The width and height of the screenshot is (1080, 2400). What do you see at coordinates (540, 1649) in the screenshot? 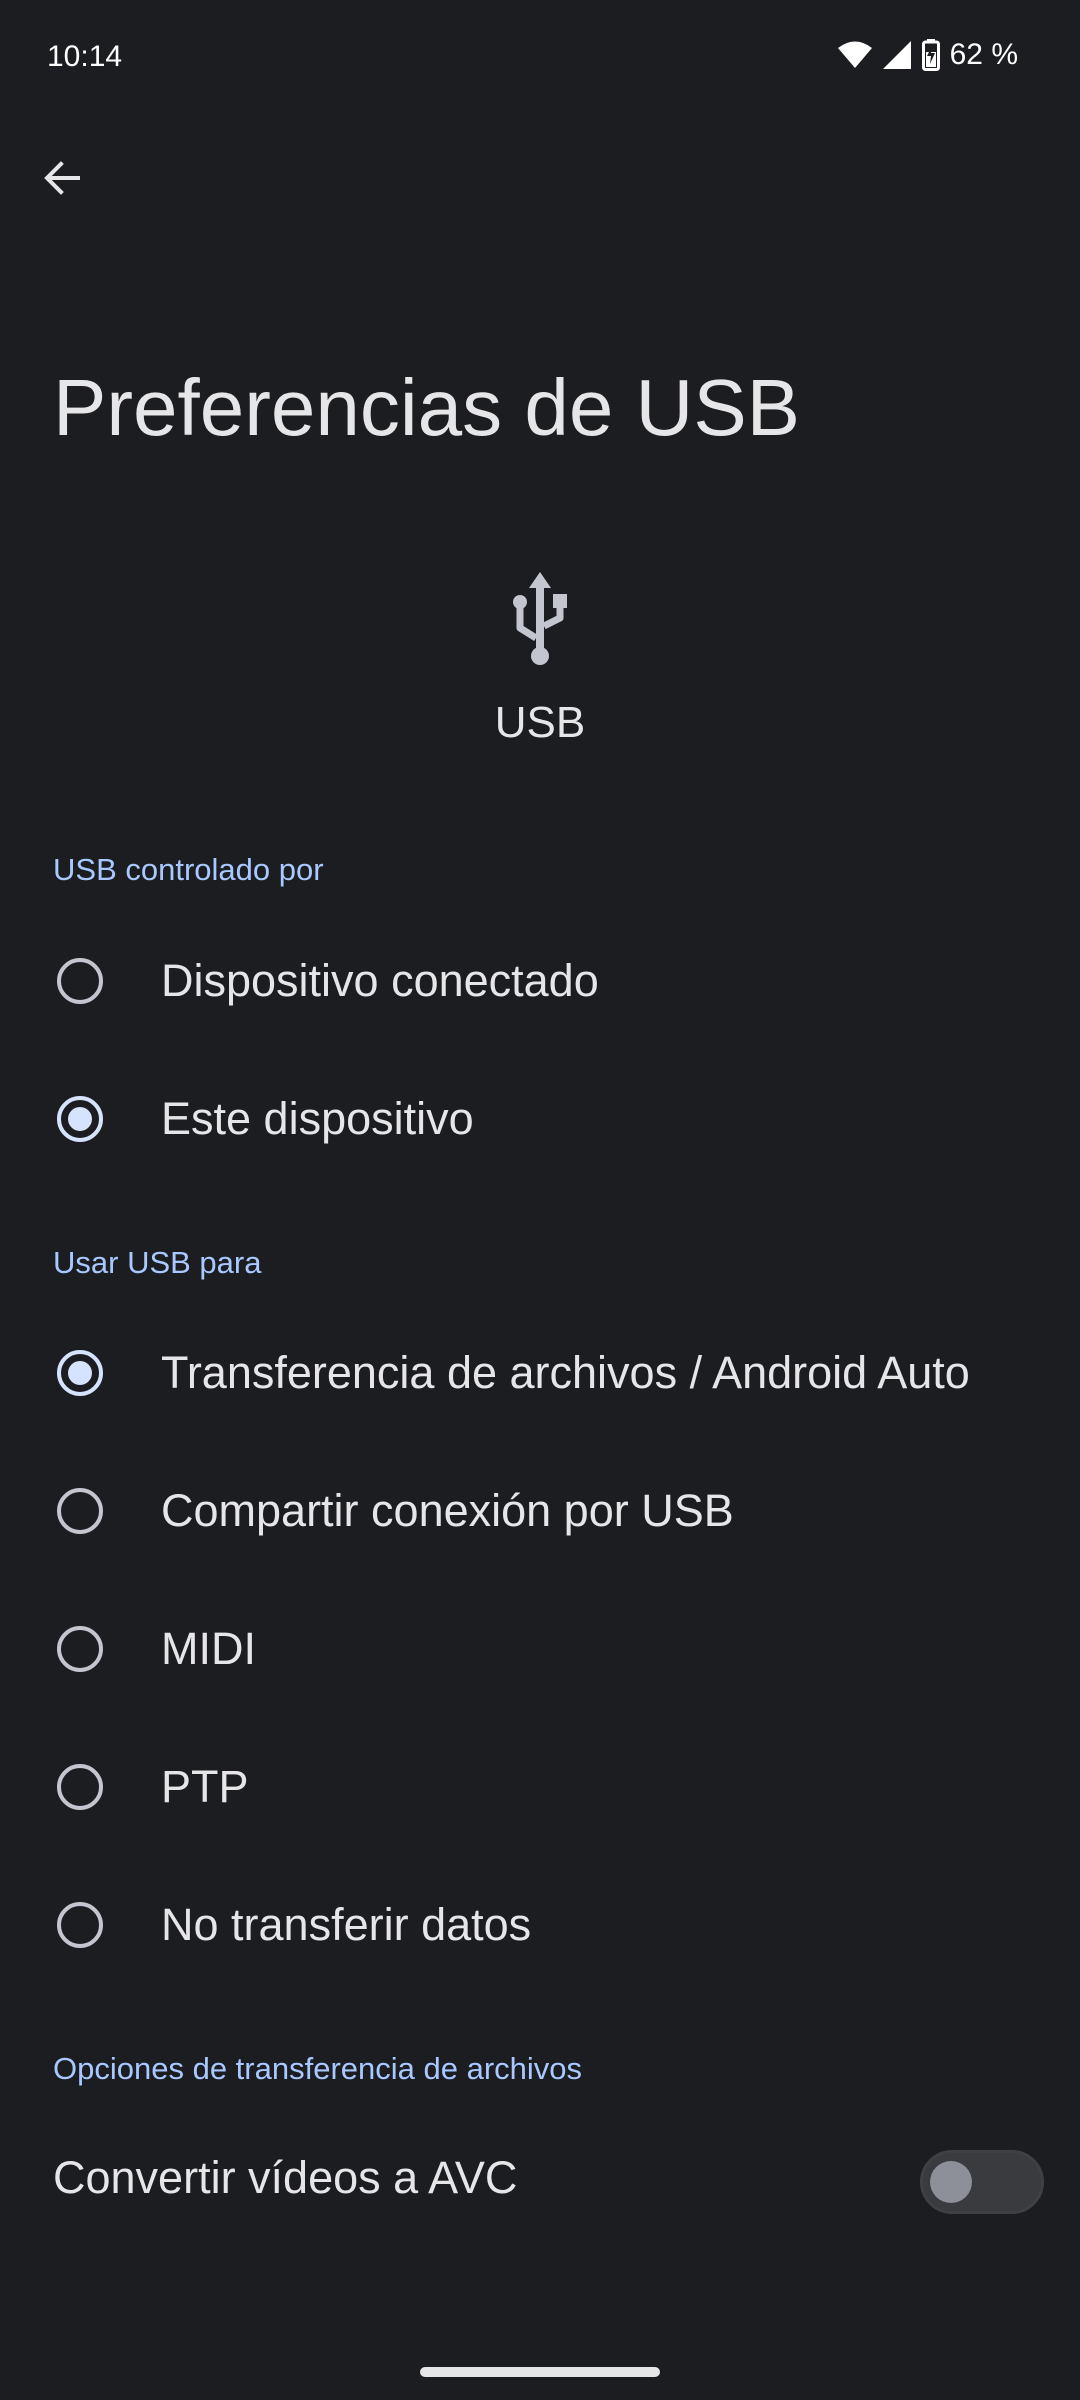
I see `radio-option-midi: MIDI` at bounding box center [540, 1649].